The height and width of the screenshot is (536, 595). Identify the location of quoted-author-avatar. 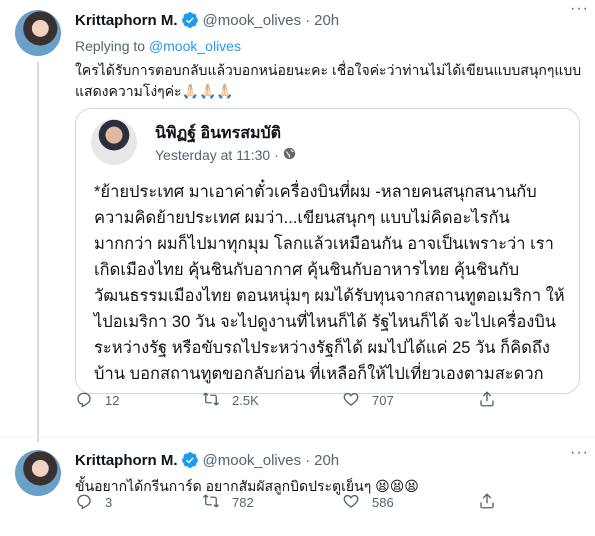
(114, 142).